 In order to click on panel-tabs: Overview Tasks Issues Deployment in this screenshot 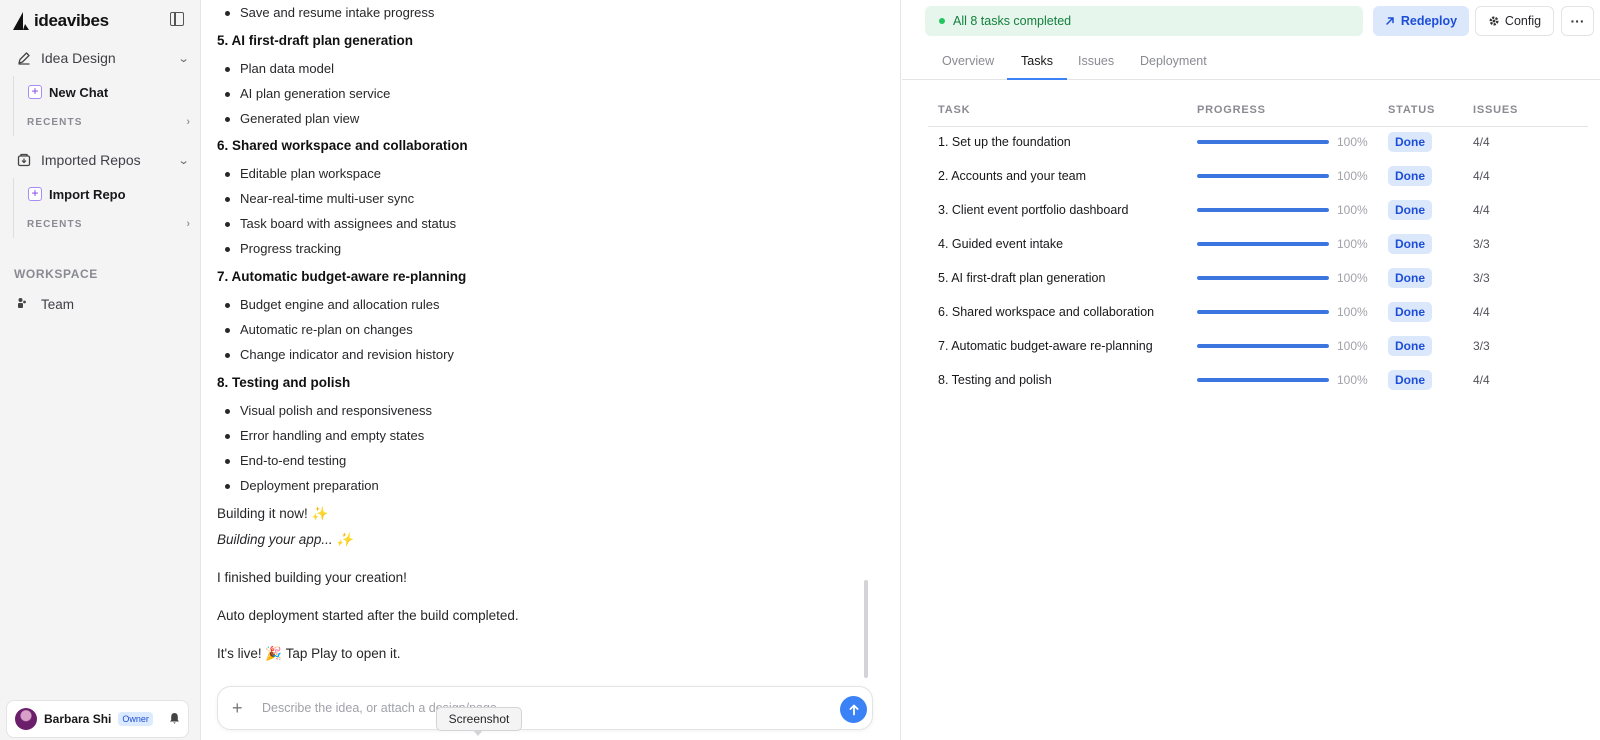, I will do `click(1251, 62)`.